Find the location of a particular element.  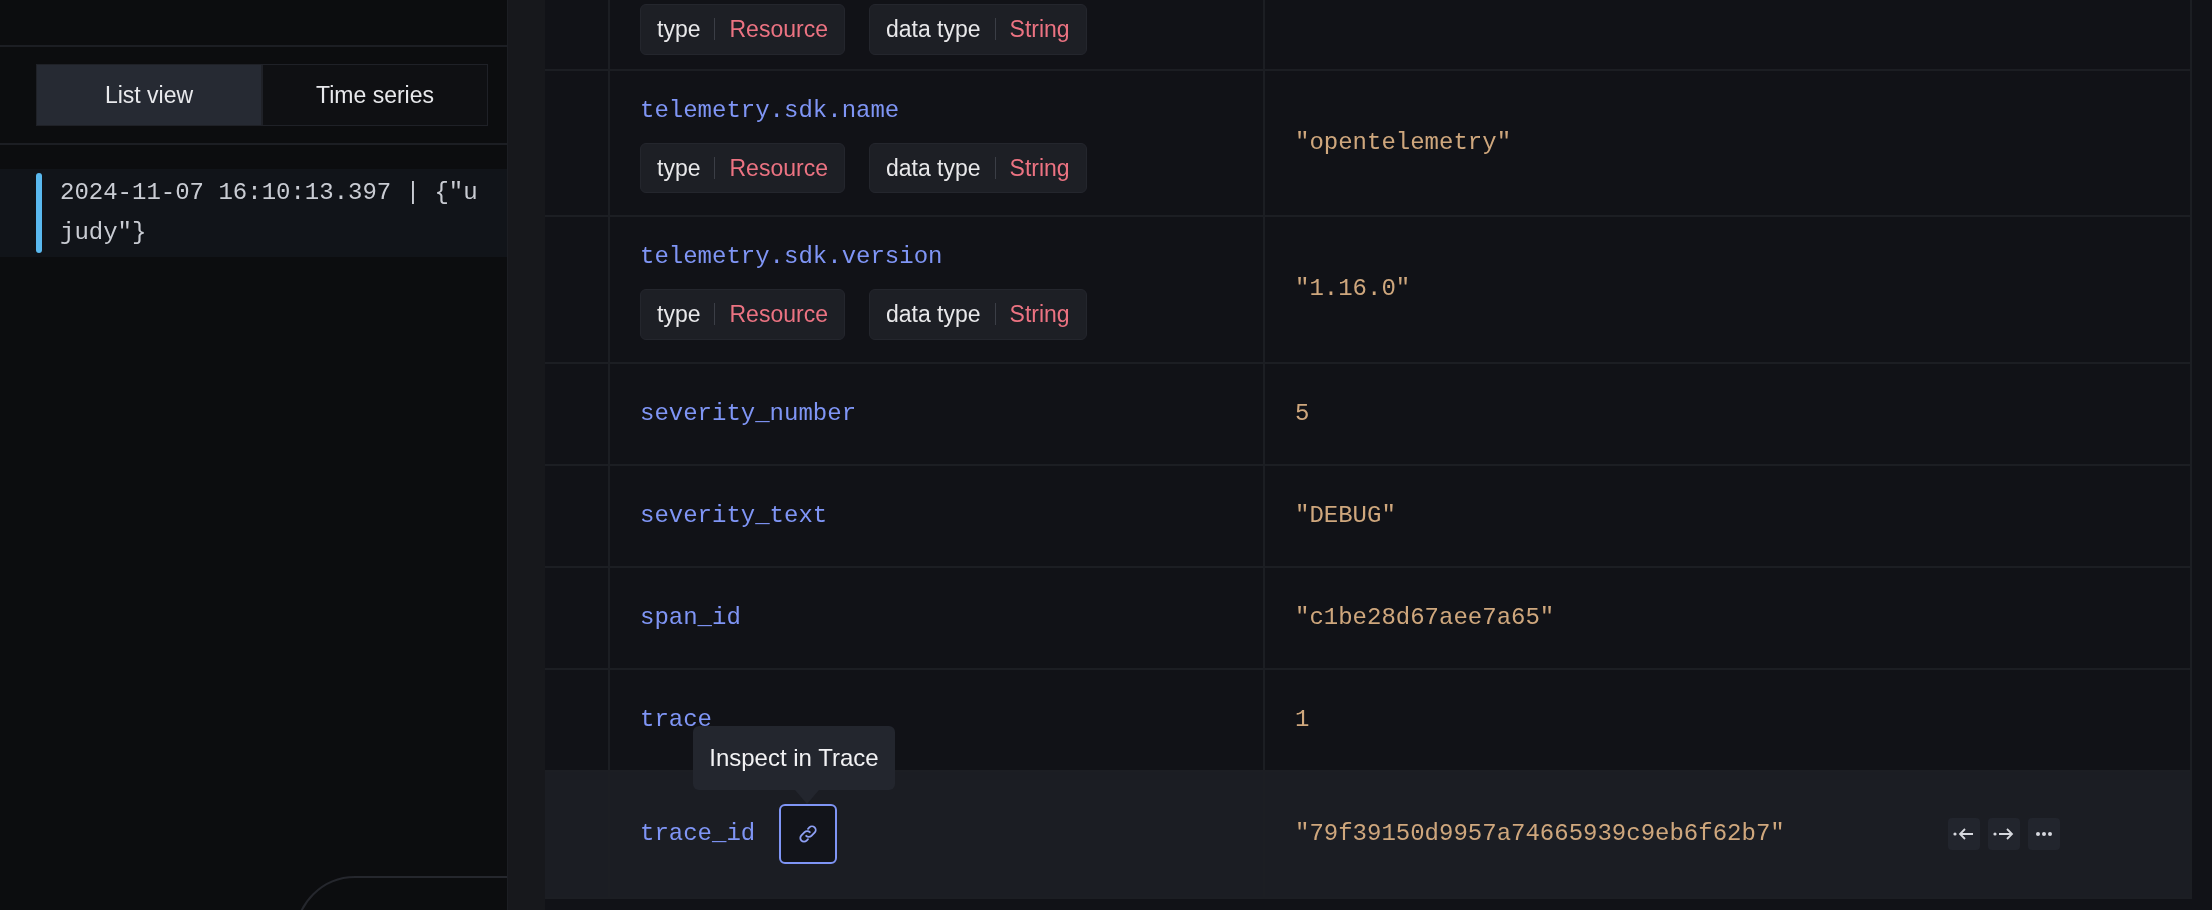

view-tab: List view is located at coordinates (149, 95).